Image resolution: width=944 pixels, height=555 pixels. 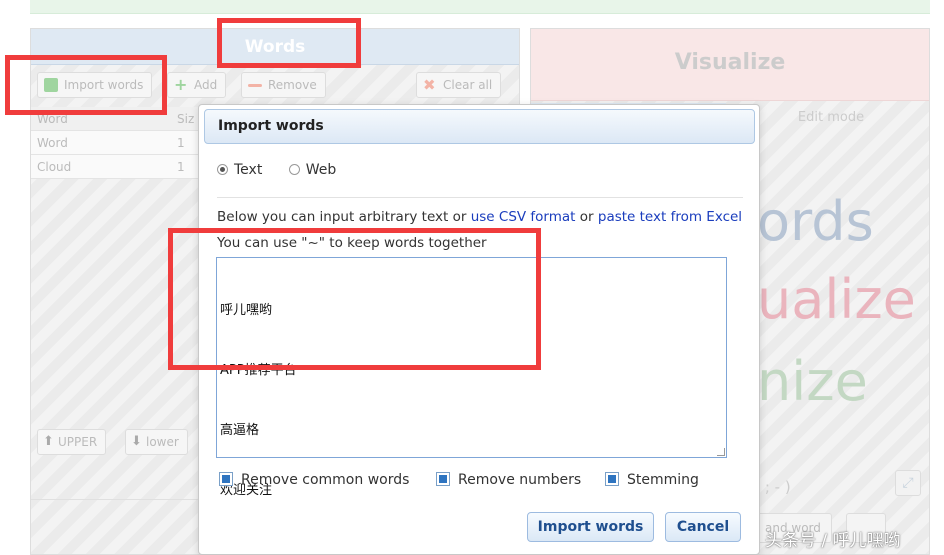 What do you see at coordinates (181, 84) in the screenshot?
I see `plus-icon: +` at bounding box center [181, 84].